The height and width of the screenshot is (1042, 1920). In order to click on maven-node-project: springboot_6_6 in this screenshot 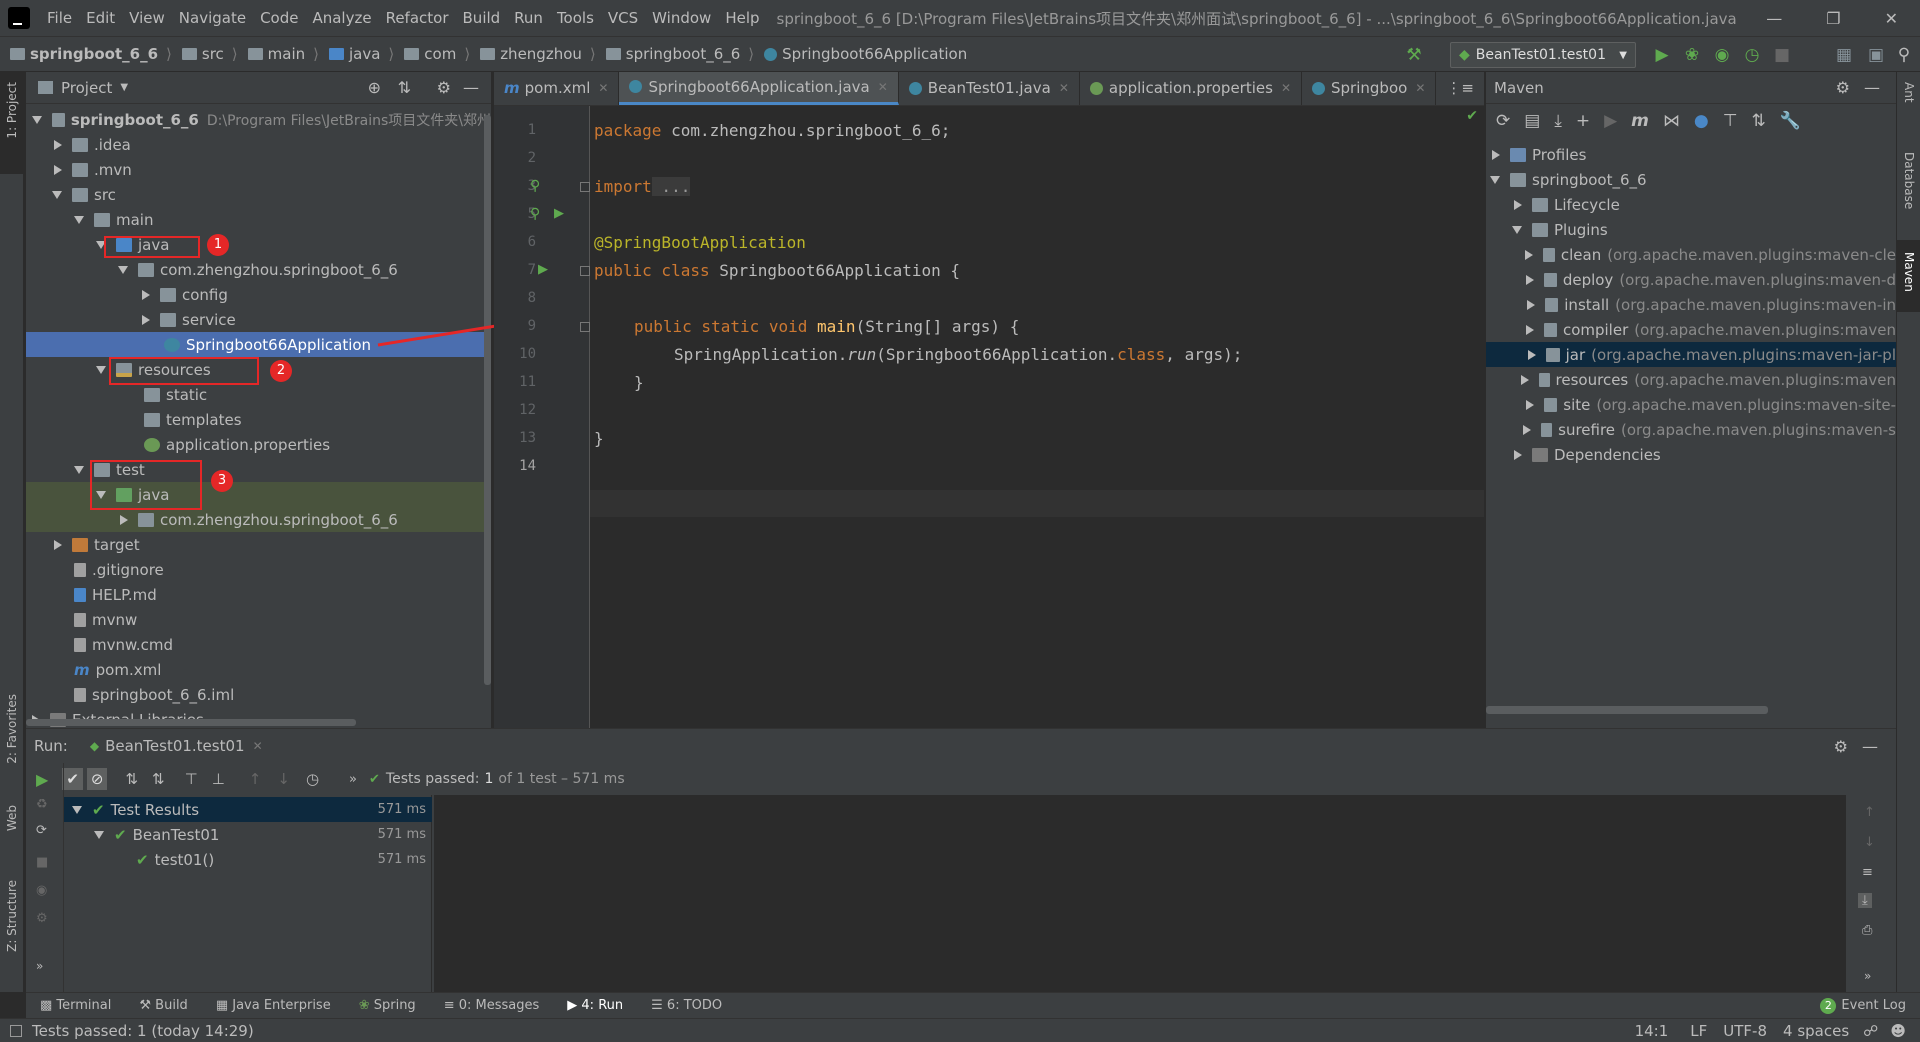, I will do `click(1691, 179)`.